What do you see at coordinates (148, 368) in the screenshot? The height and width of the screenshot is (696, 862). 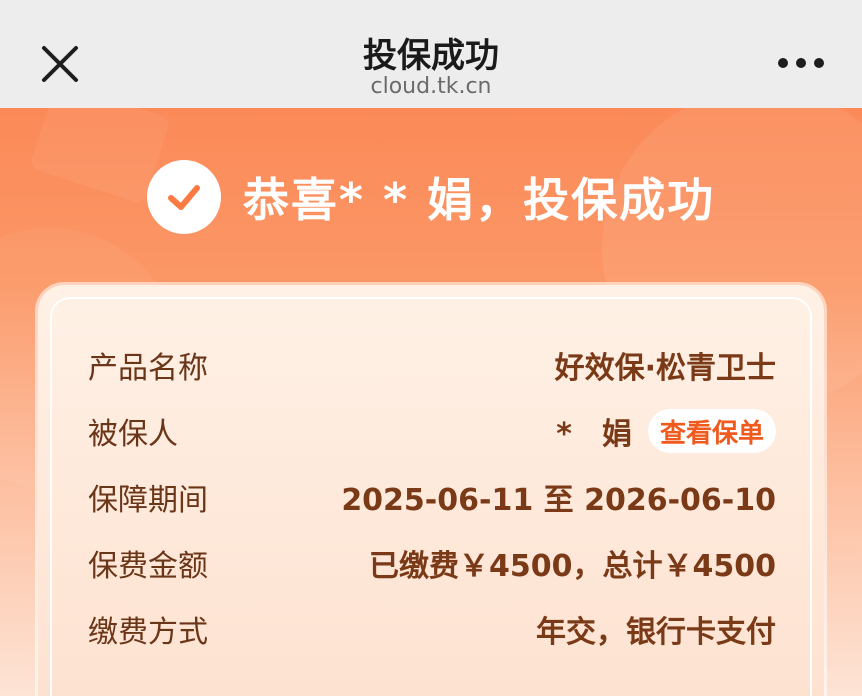 I see `row-label: 产品名称` at bounding box center [148, 368].